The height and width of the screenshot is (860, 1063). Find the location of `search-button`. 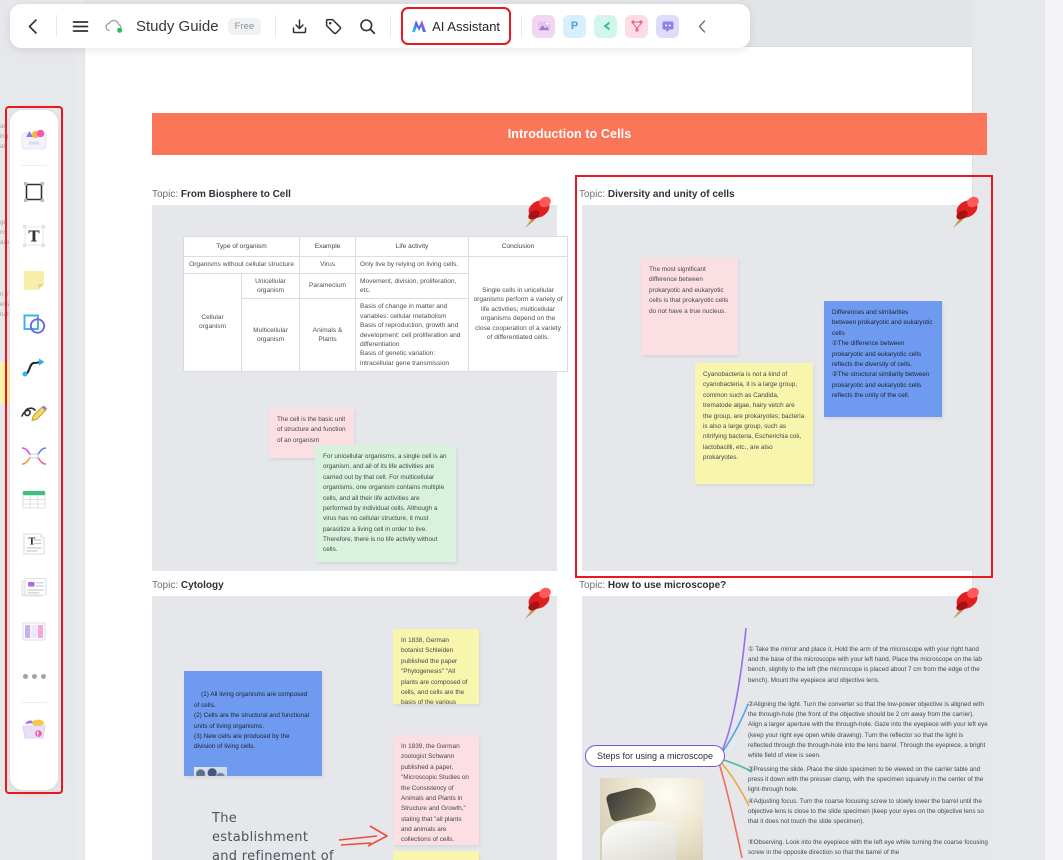

search-button is located at coordinates (367, 26).